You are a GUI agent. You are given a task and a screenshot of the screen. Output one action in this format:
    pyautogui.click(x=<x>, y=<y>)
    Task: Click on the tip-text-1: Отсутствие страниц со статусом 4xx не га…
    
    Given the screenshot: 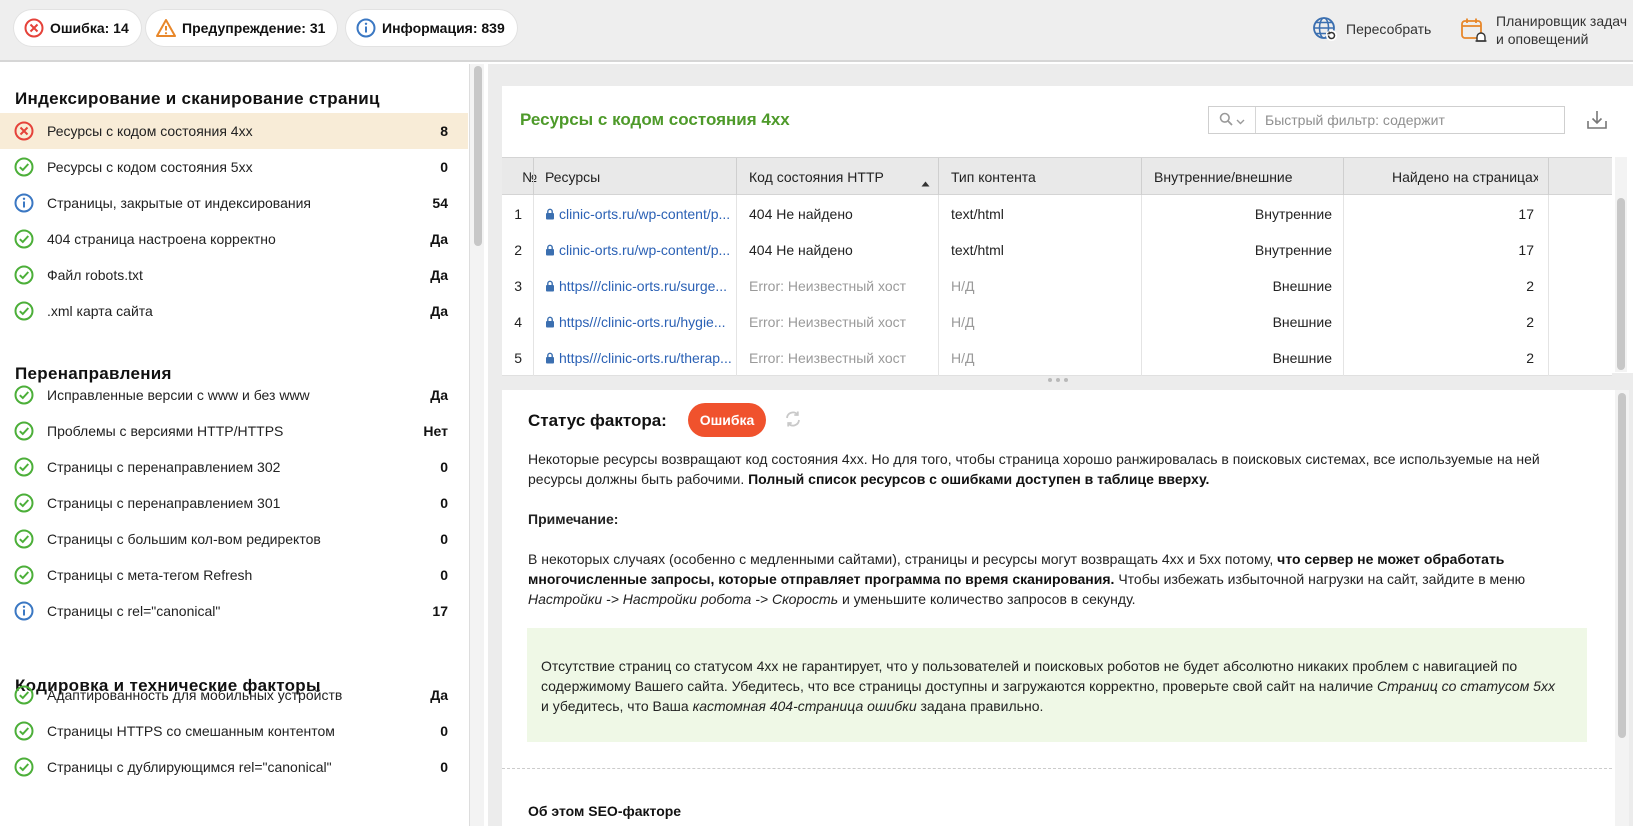 What is the action you would take?
    pyautogui.click(x=1029, y=676)
    